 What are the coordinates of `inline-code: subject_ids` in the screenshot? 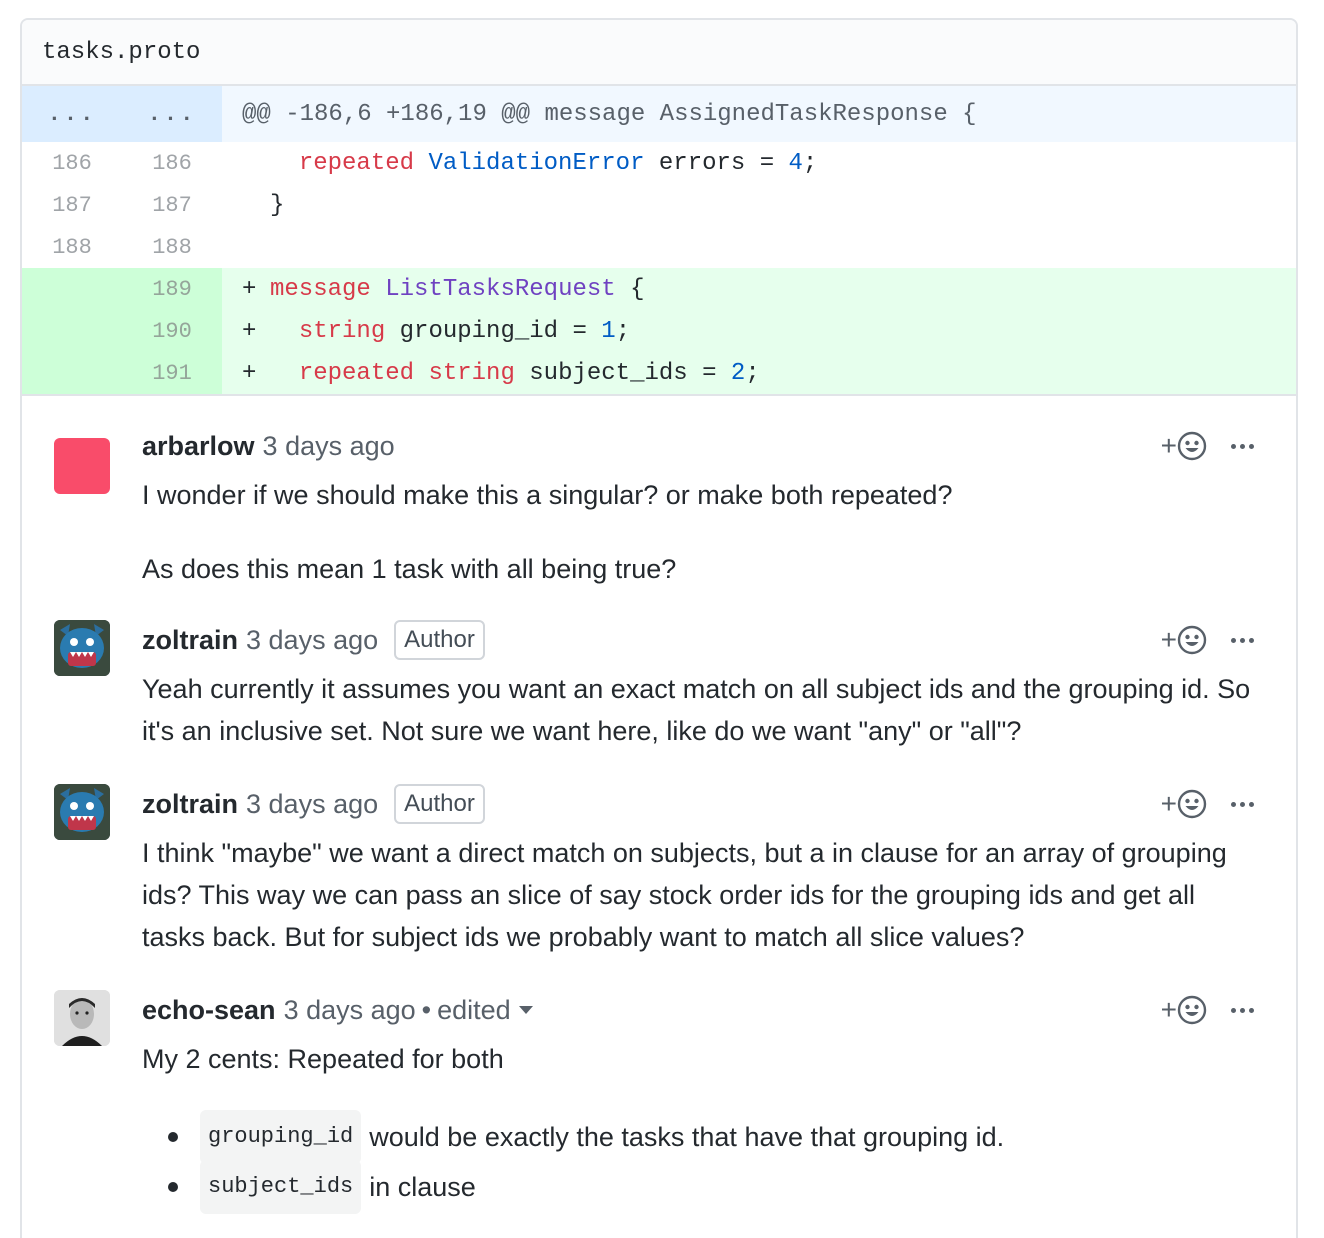 It's located at (281, 1187).